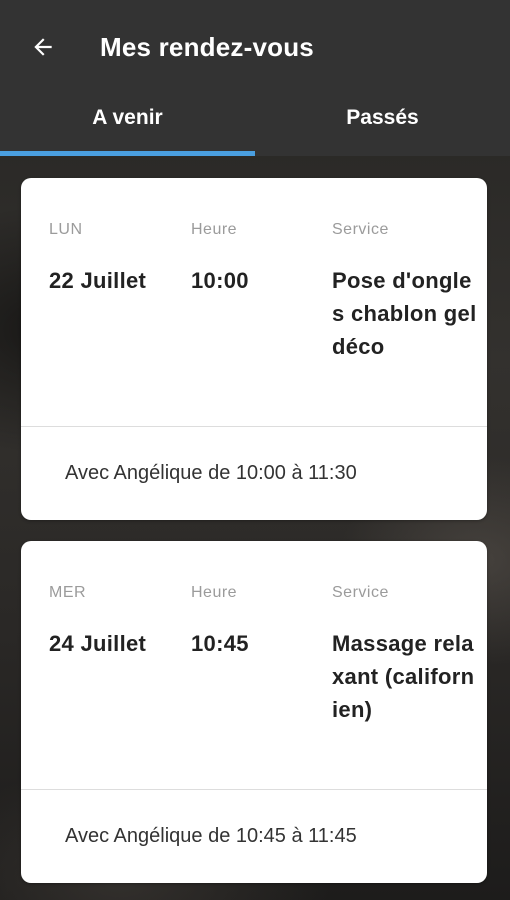  I want to click on back-button, so click(43, 47).